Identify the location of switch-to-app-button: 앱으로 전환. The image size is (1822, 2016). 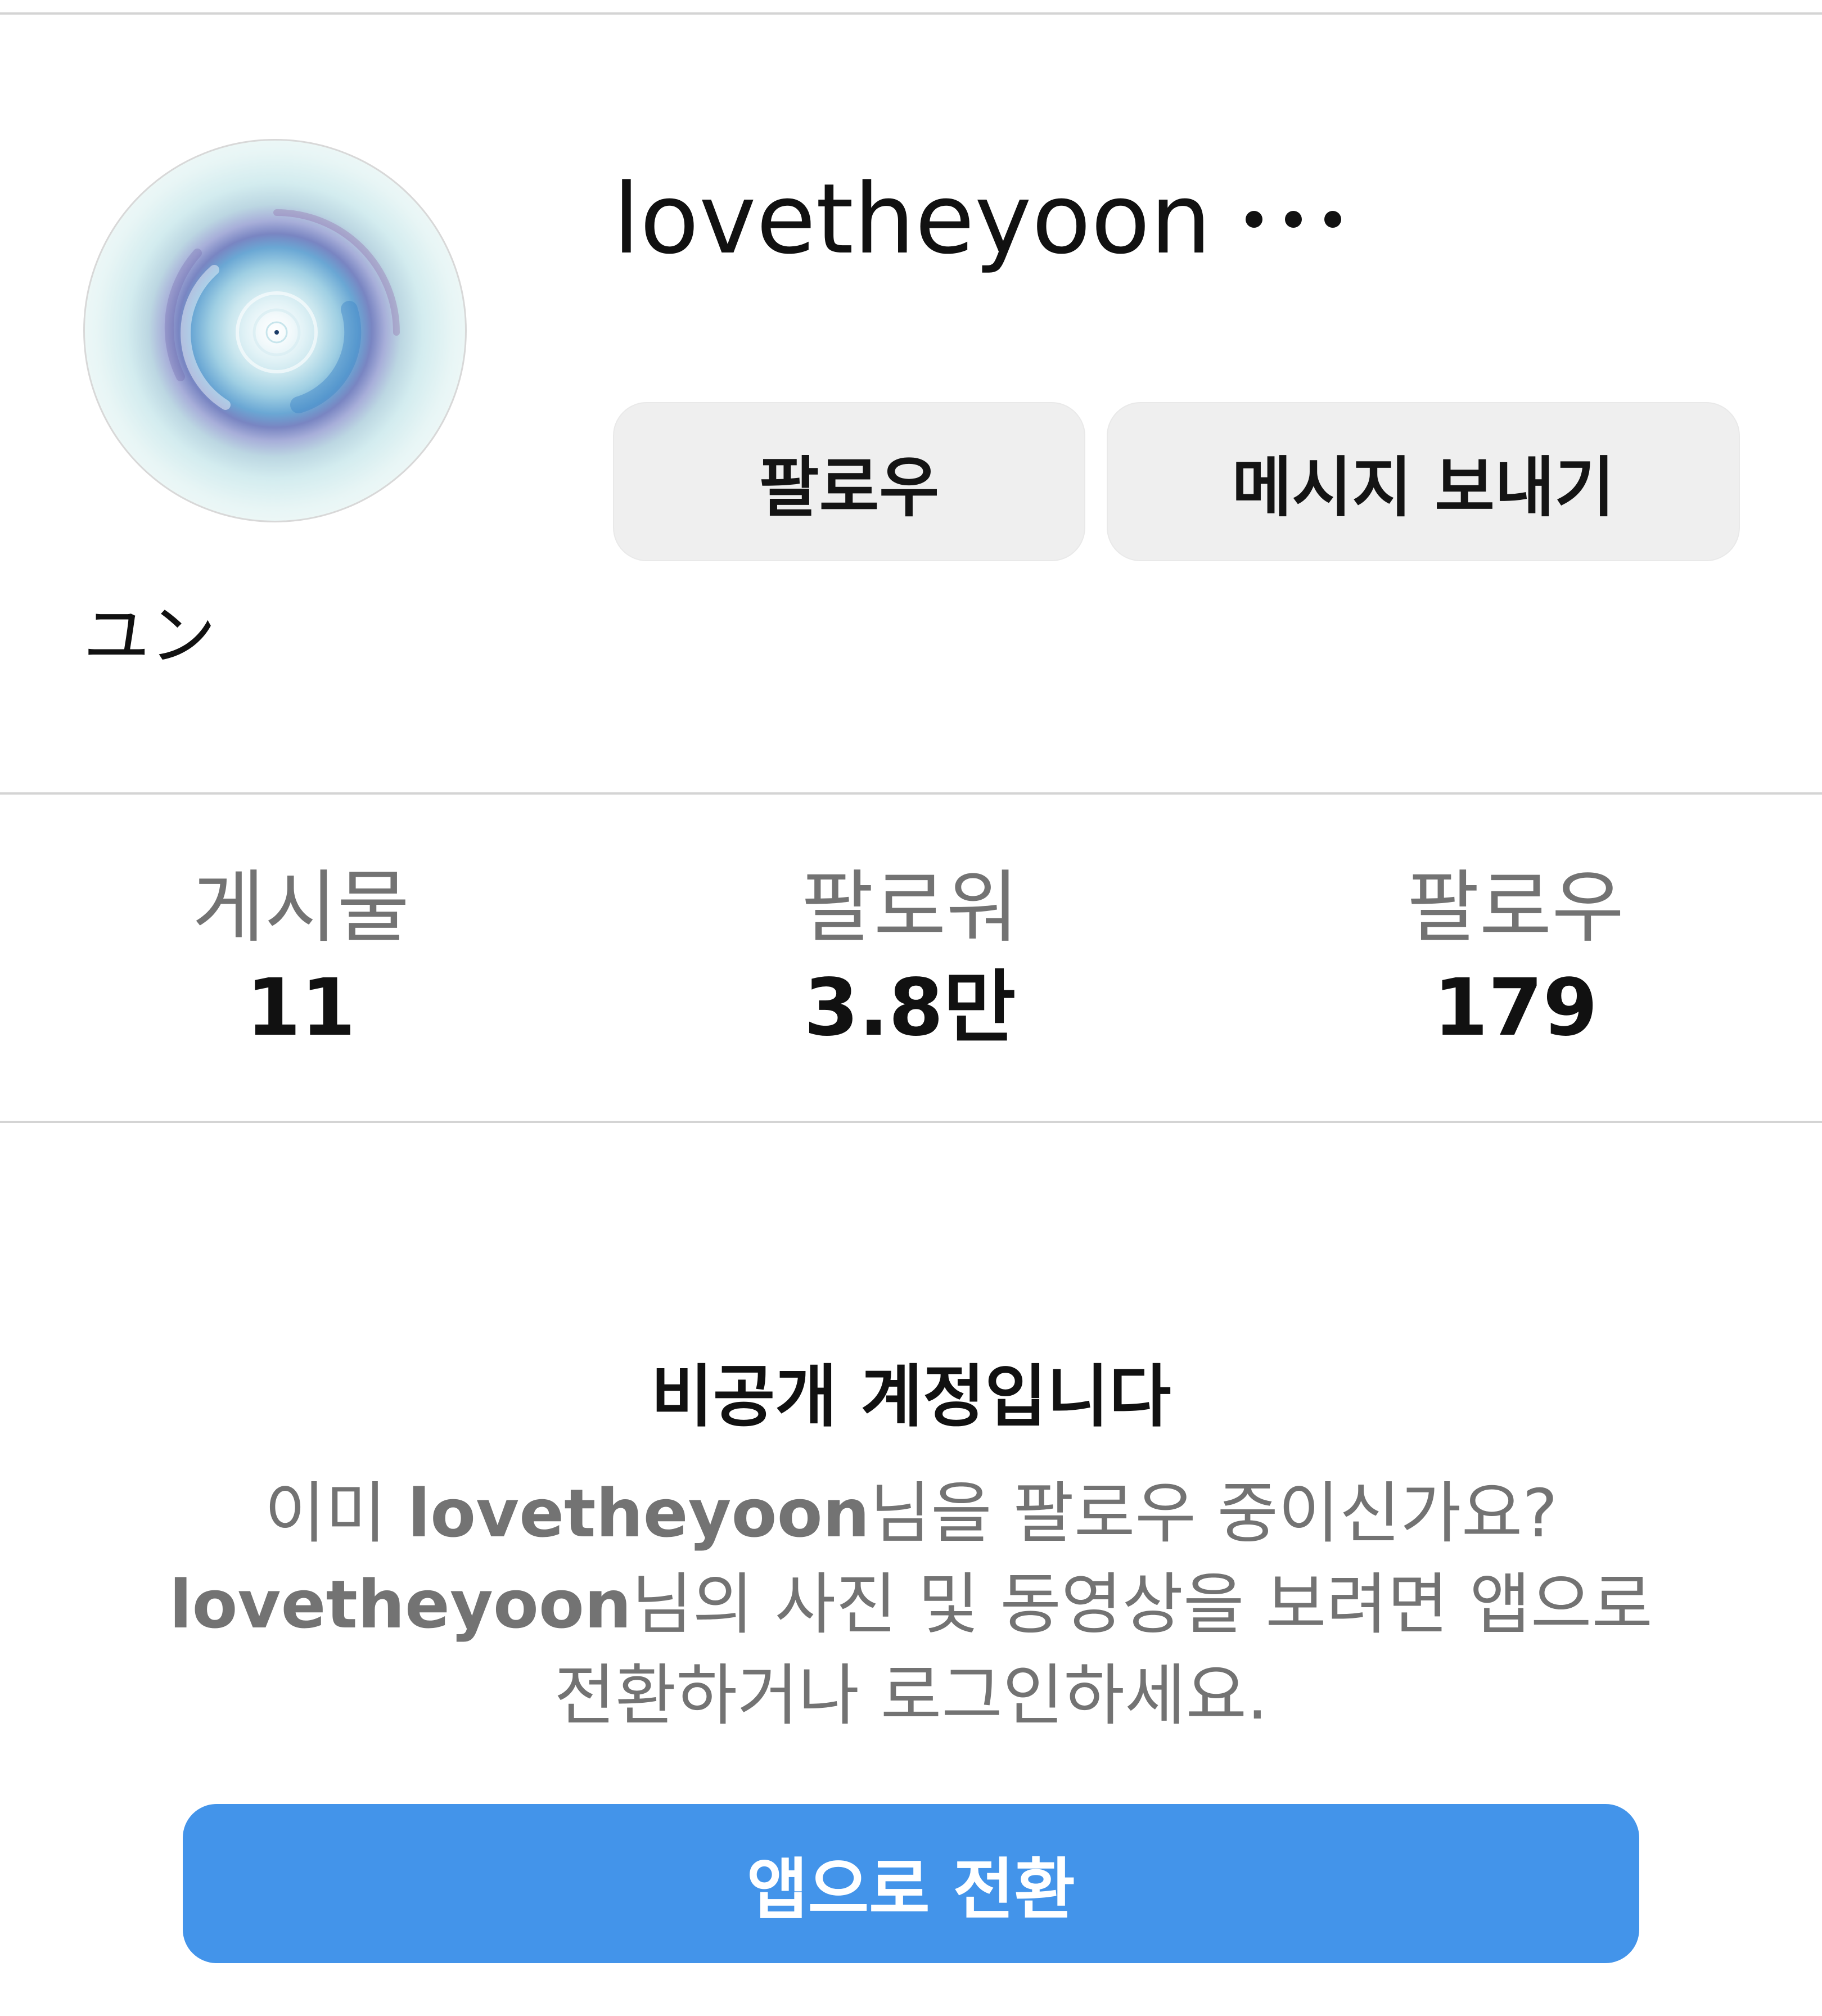
(911, 1884).